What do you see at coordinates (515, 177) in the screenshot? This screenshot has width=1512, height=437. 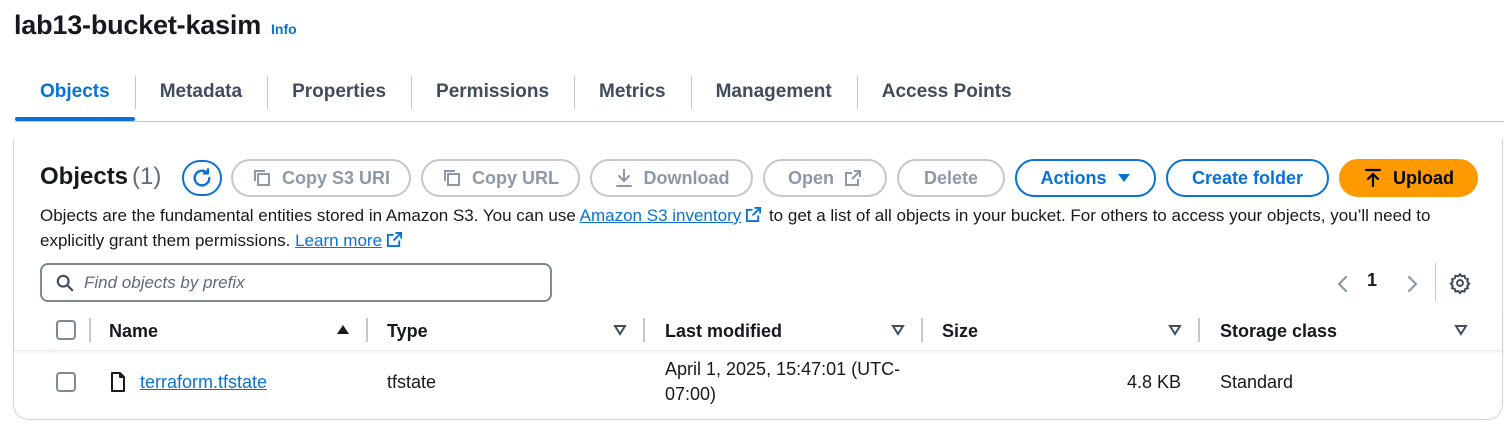 I see `copy-url-label: Copy URL` at bounding box center [515, 177].